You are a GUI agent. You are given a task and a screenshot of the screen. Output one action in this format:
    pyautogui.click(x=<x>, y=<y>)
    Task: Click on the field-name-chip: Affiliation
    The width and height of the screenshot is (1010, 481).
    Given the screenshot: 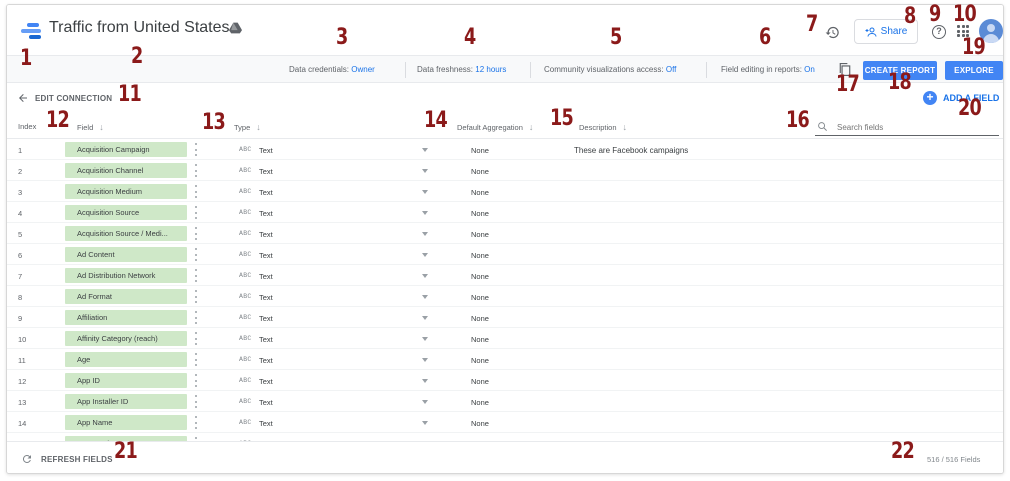 What is the action you would take?
    pyautogui.click(x=126, y=317)
    